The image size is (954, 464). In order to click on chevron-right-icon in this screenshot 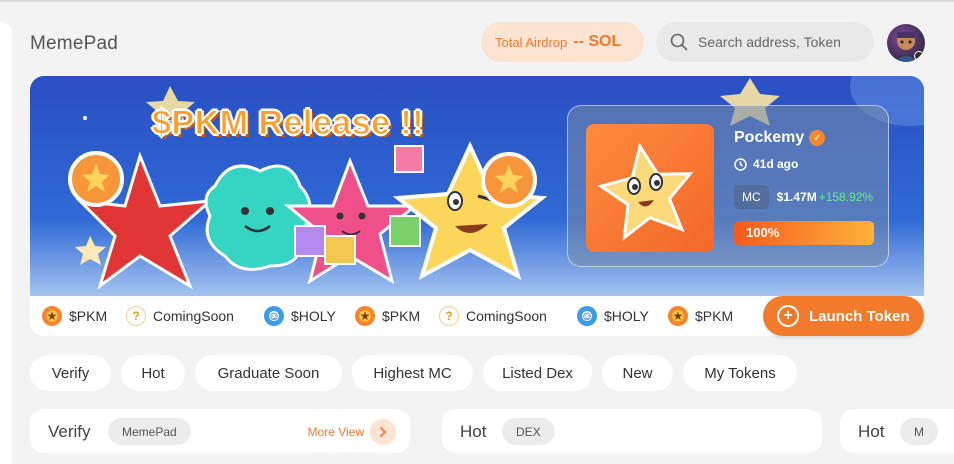, I will do `click(383, 432)`.